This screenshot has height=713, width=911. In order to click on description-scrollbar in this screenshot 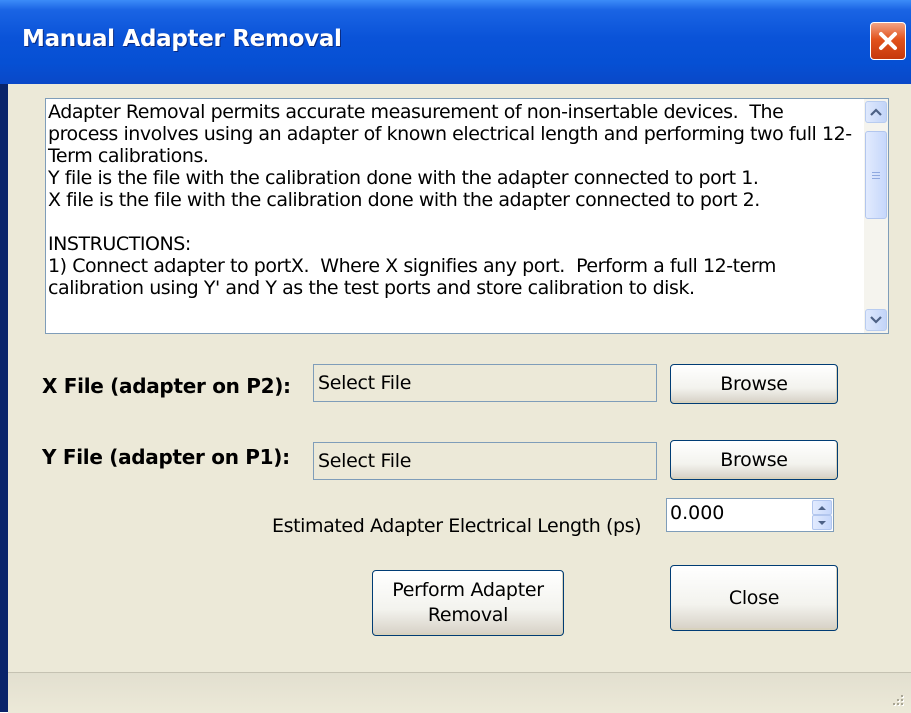, I will do `click(876, 216)`.